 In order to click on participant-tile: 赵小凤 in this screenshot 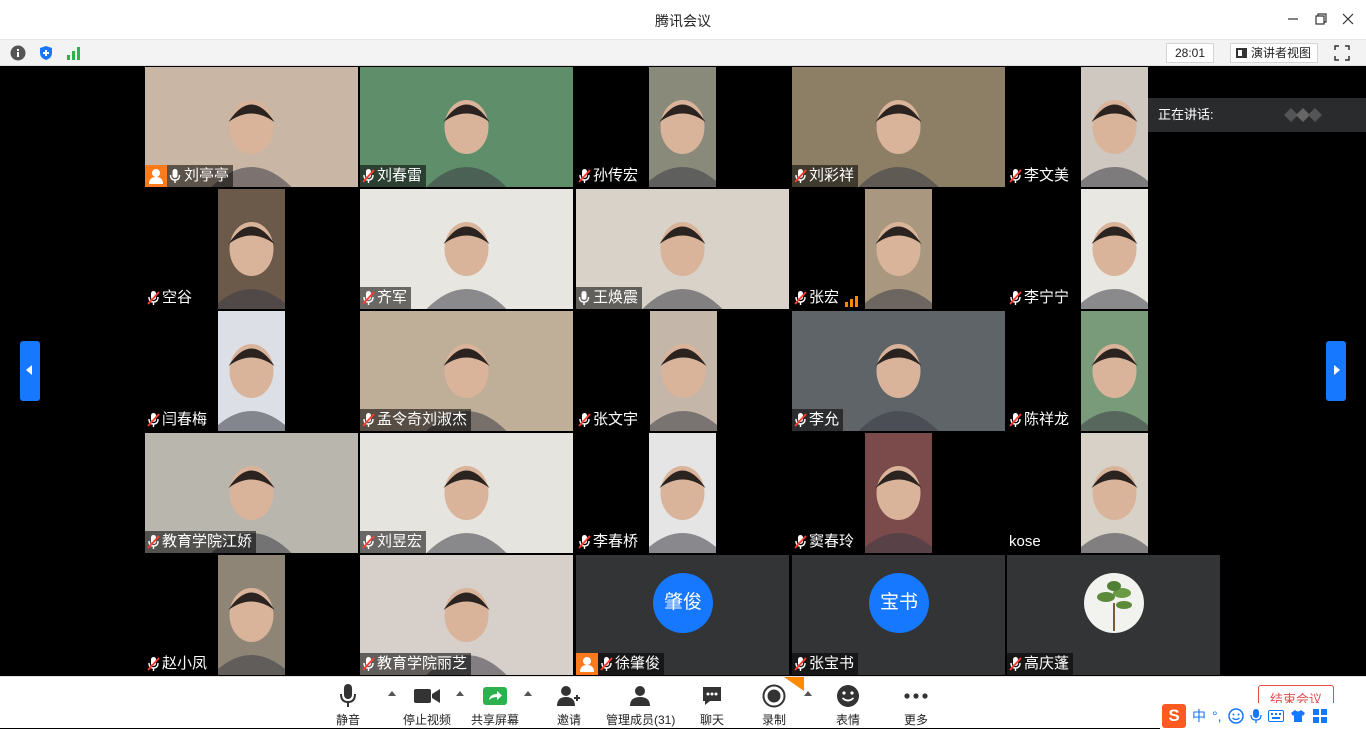, I will do `click(251, 615)`.